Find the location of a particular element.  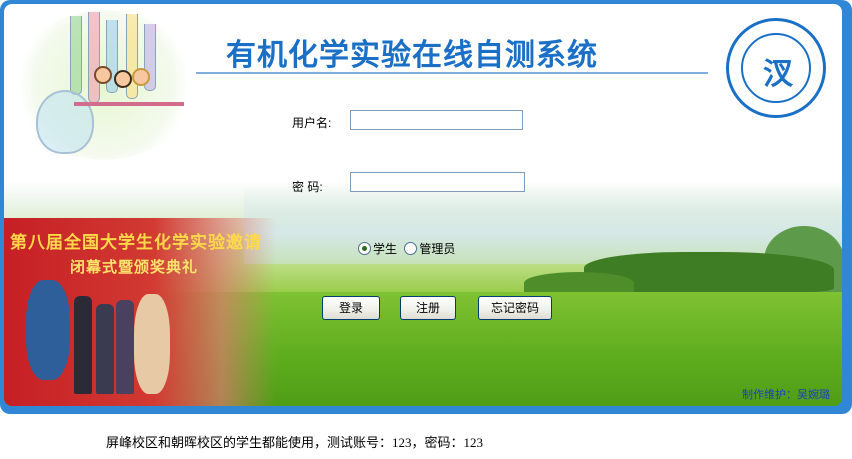

university-seal-logo: 汊 is located at coordinates (776, 68).